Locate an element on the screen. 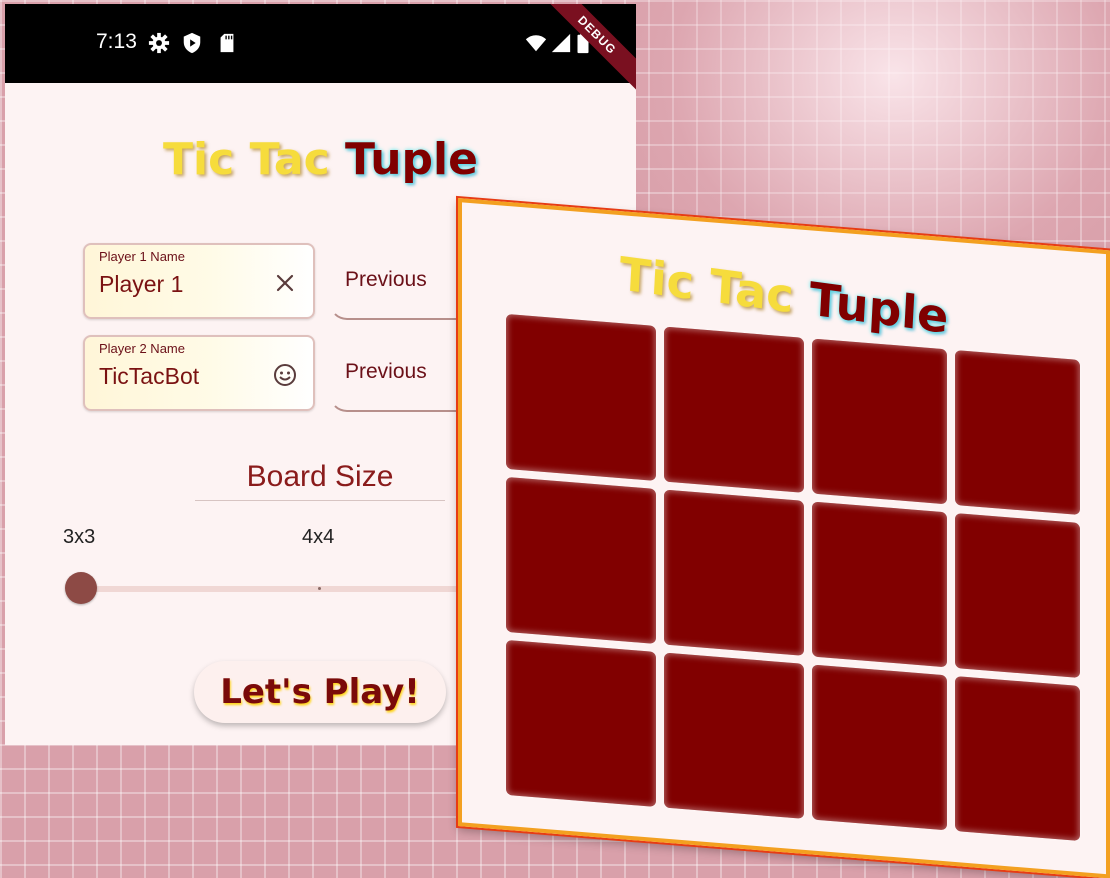 The width and height of the screenshot is (1110, 878). play-protect-icon is located at coordinates (192, 43).